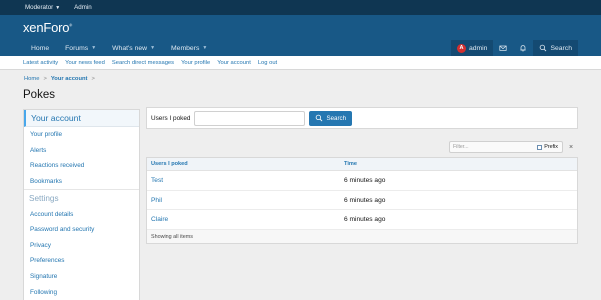 The width and height of the screenshot is (601, 300). I want to click on table-row: Claire 6 minutes ago, so click(362, 220).